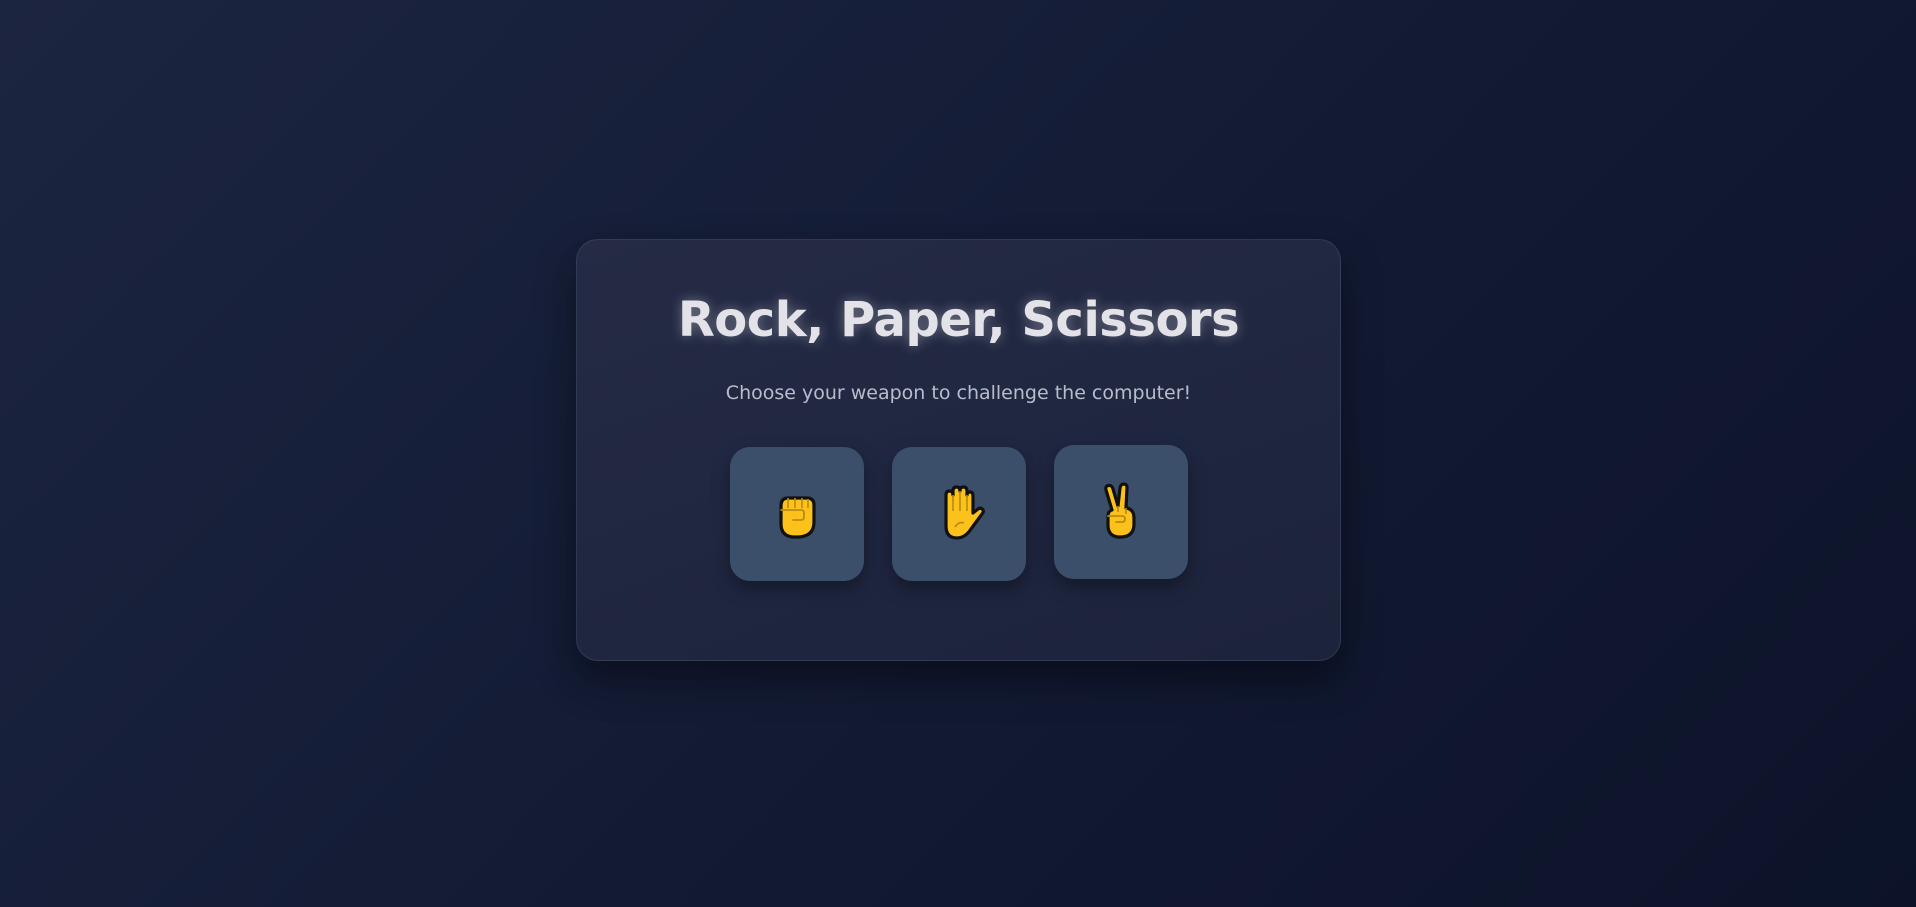 This screenshot has width=1916, height=907. I want to click on rock-button, so click(797, 514).